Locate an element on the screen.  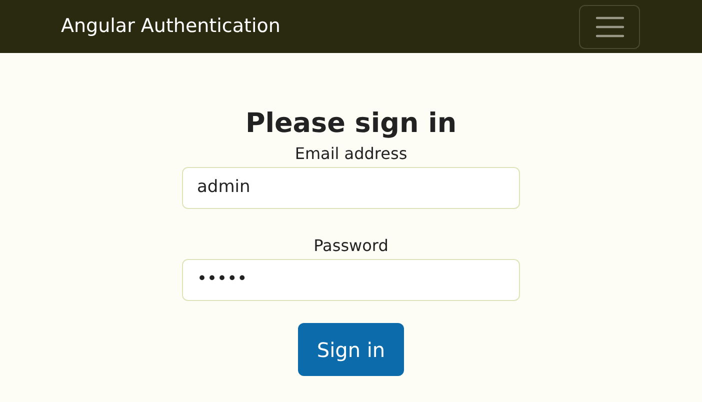
menu-button is located at coordinates (609, 26).